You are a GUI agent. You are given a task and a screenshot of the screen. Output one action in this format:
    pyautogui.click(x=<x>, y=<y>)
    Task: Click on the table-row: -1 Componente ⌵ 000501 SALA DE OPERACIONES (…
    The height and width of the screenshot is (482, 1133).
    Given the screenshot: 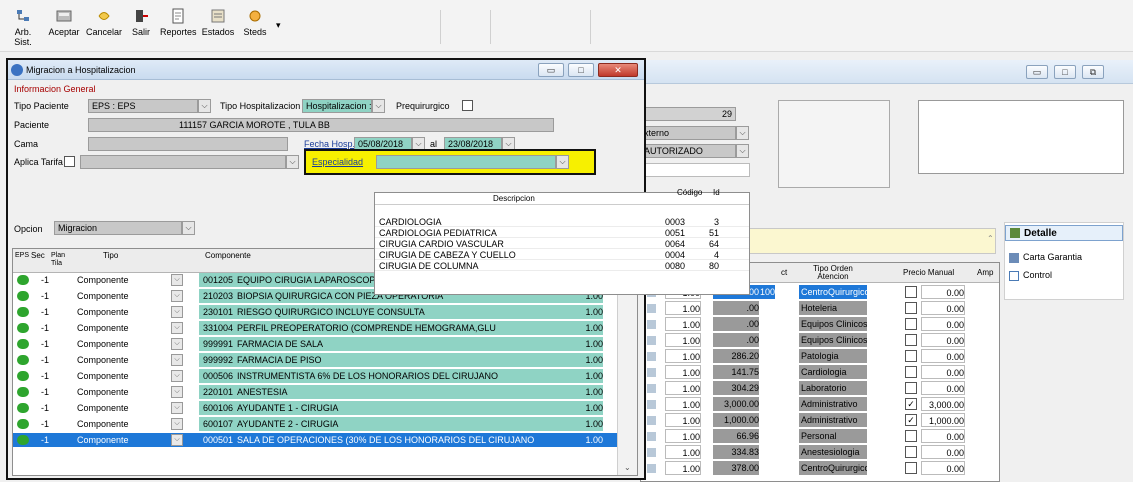 What is the action you would take?
    pyautogui.click(x=315, y=440)
    